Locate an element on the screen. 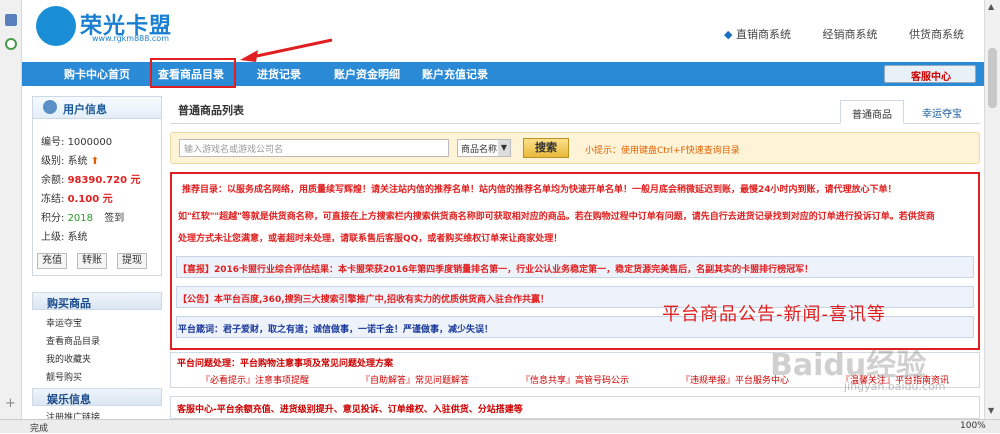  zoom-level: 100% is located at coordinates (973, 426).